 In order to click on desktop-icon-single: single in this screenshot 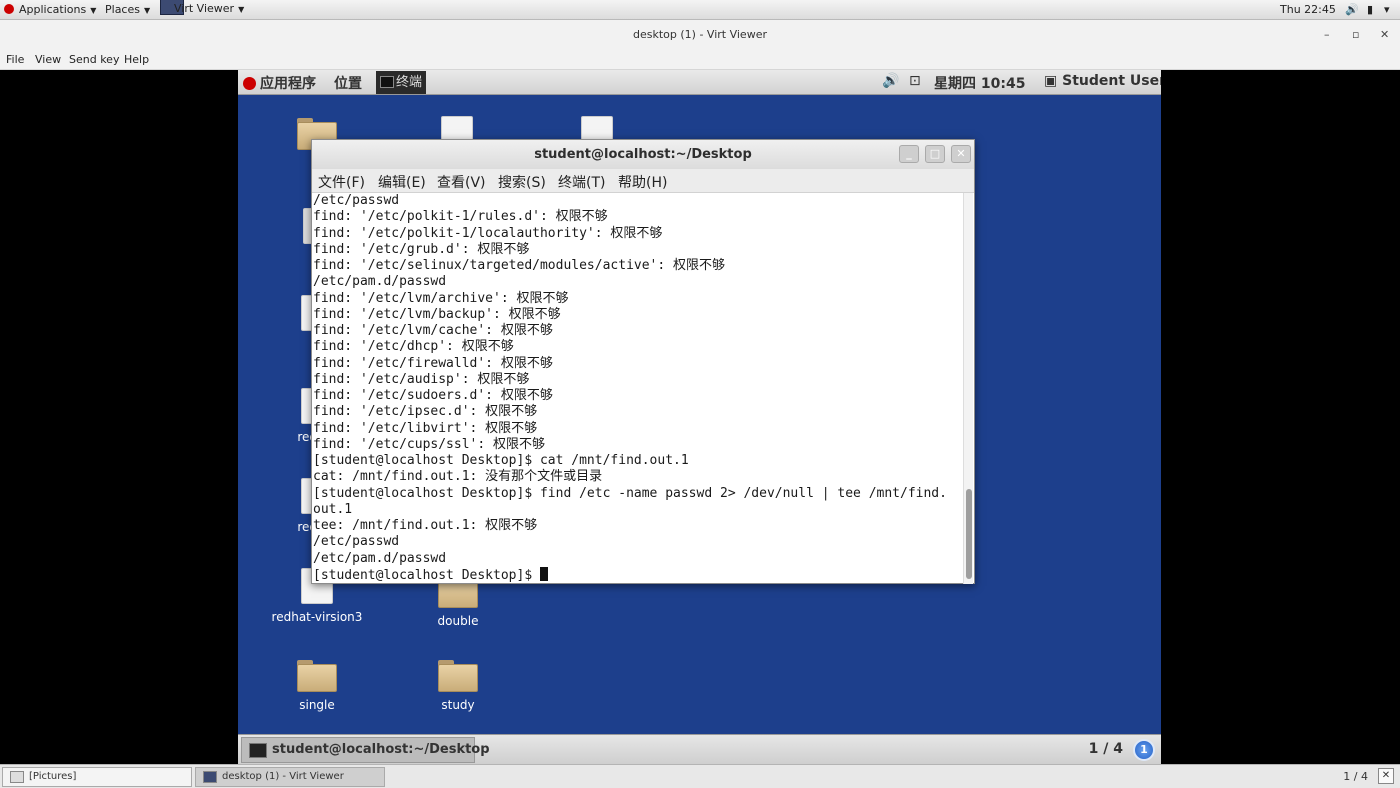, I will do `click(317, 686)`.